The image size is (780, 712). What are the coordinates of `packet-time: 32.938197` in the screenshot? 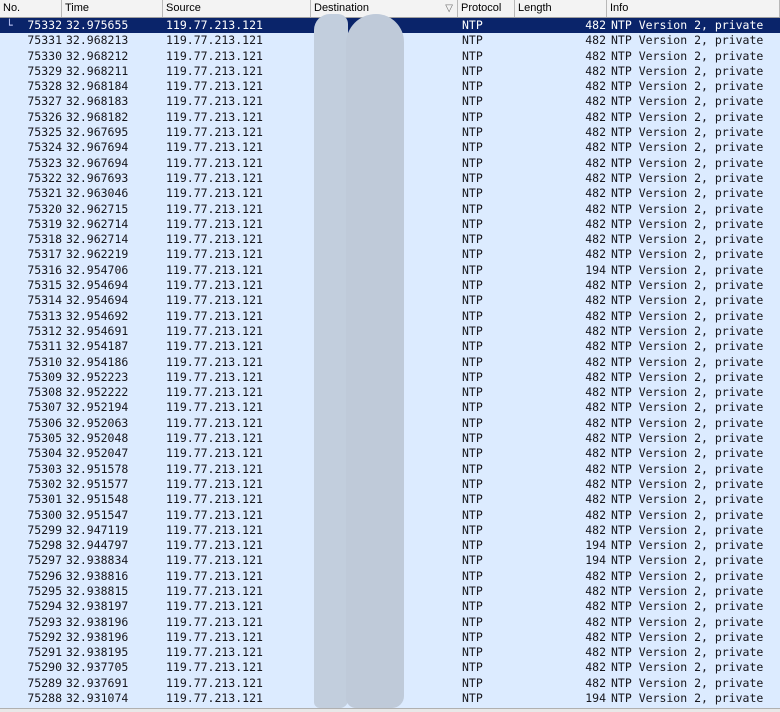 It's located at (97, 606).